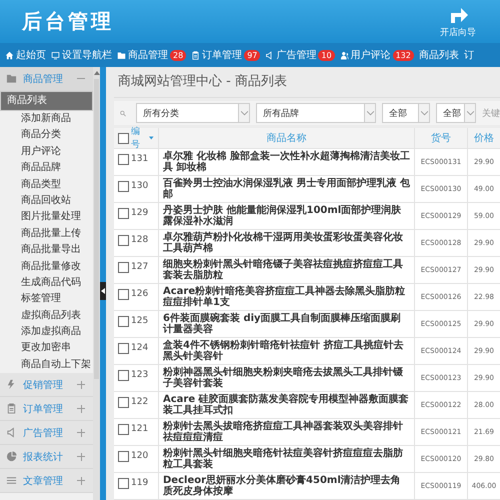 This screenshot has width=500, height=500. What do you see at coordinates (46, 266) in the screenshot?
I see `sidebar-item: 商品批量修改` at bounding box center [46, 266].